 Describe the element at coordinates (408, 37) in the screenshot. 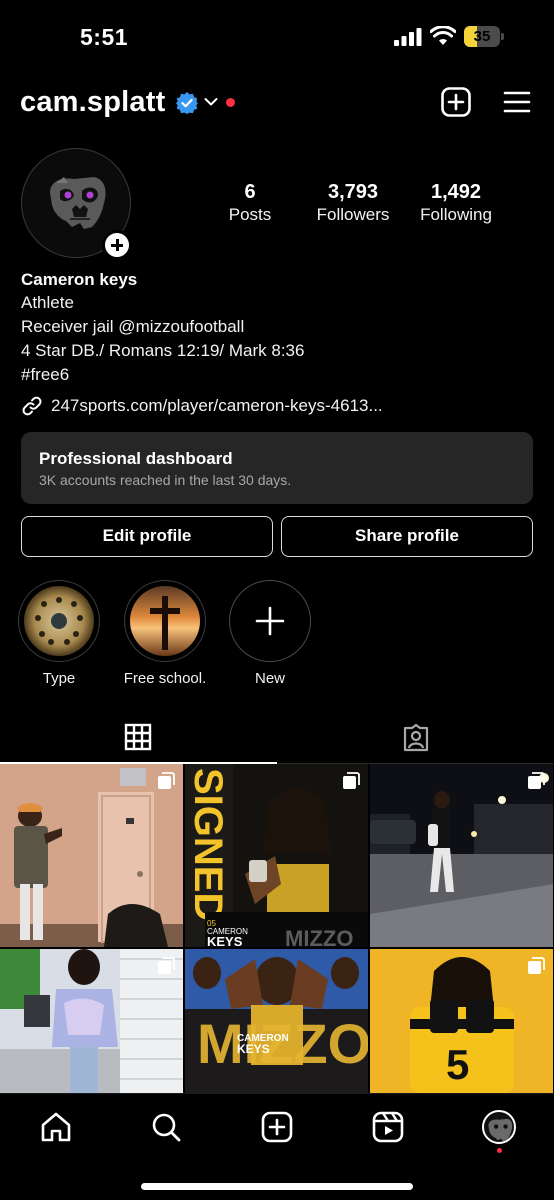

I see `cellular-signal-icon` at that location.